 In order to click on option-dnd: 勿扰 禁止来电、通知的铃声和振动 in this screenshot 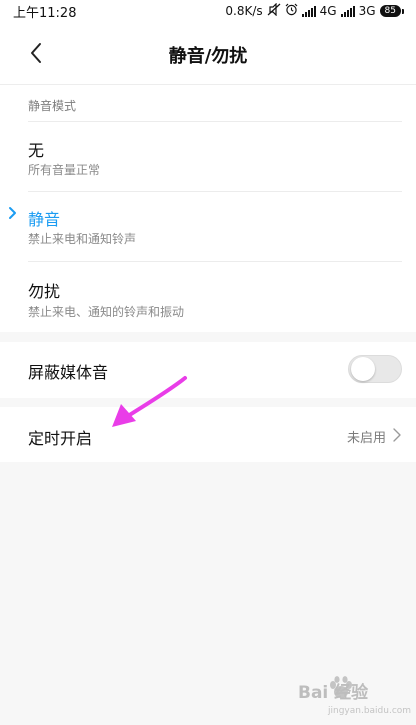, I will do `click(208, 297)`.